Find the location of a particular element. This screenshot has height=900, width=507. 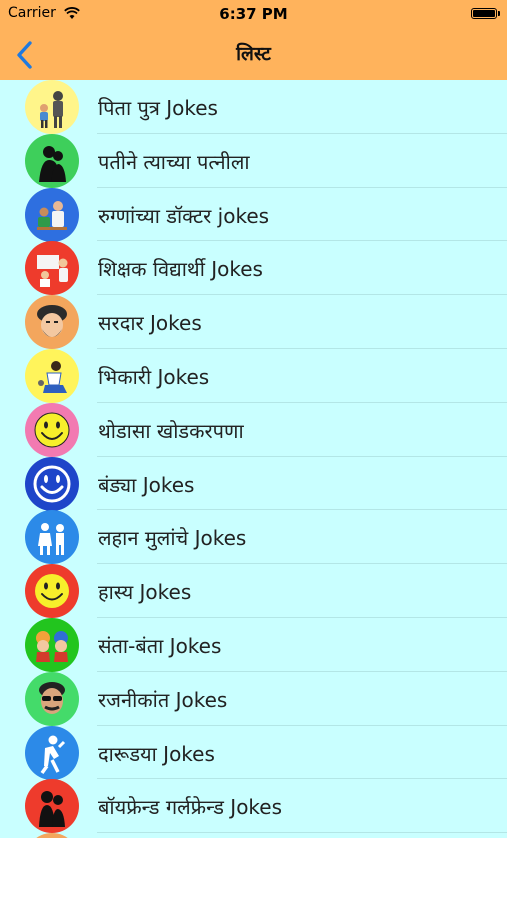

list-item: संता-बंता Jokes is located at coordinates (253, 644).